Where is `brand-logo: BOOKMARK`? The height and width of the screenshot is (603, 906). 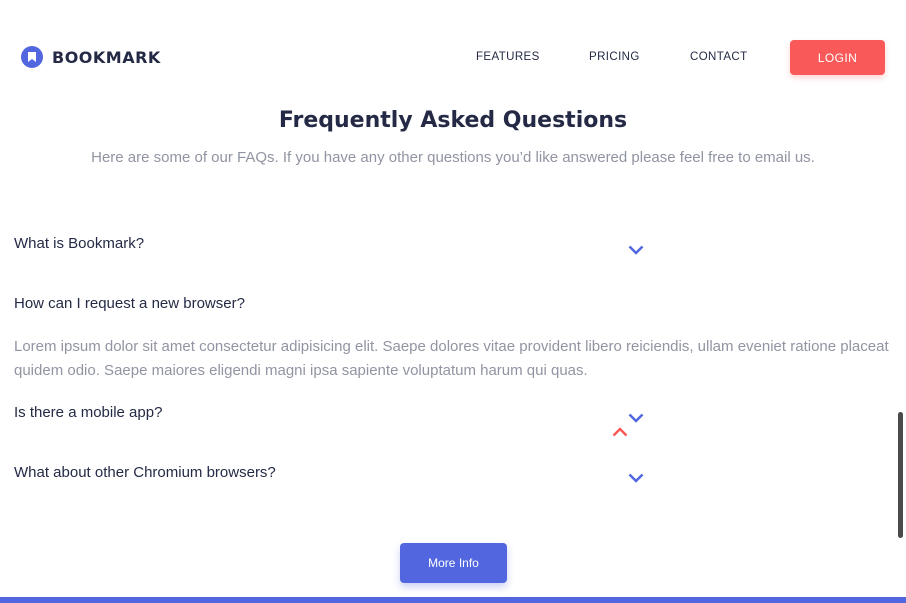
brand-logo: BOOKMARK is located at coordinates (91, 57).